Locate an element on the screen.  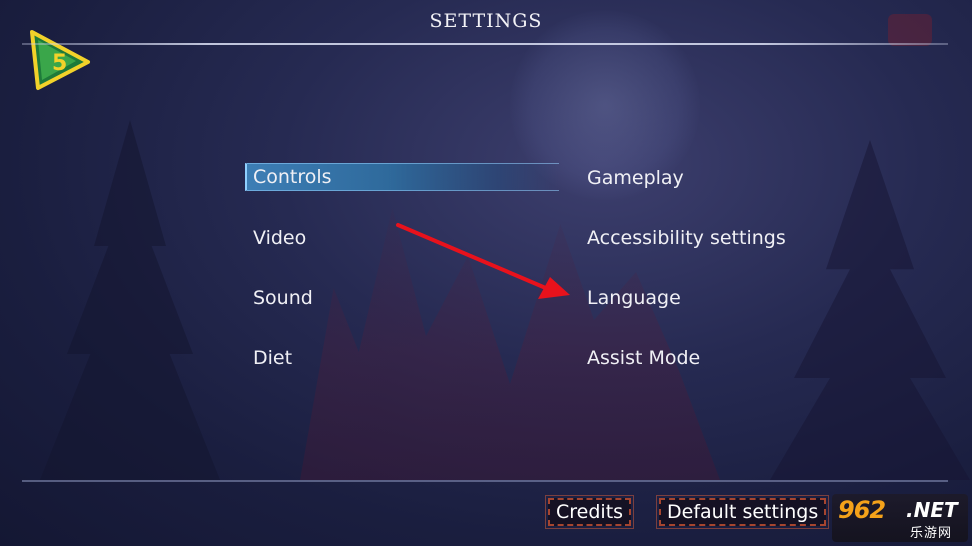
red-arrow-icon is located at coordinates (483, 261).